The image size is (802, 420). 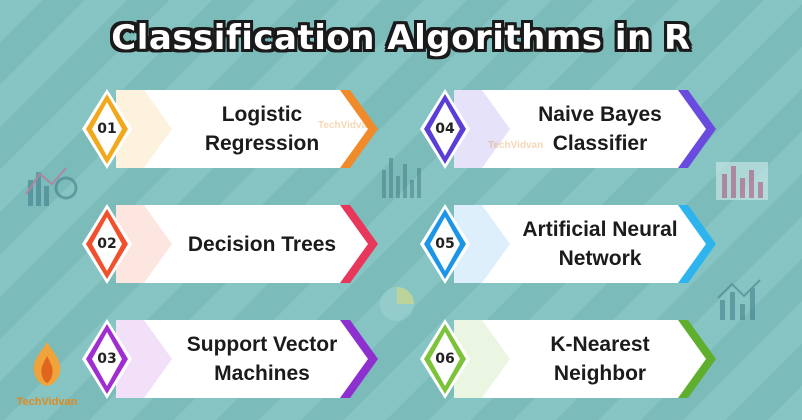 What do you see at coordinates (262, 359) in the screenshot?
I see `card-label: Support Vector Machines` at bounding box center [262, 359].